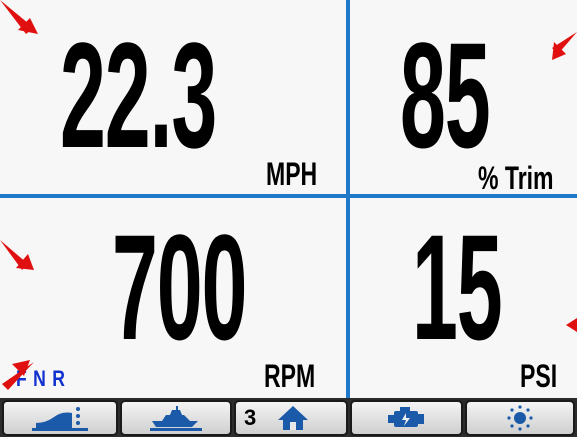  Describe the element at coordinates (39, 378) in the screenshot. I see `gear-neutral: N` at that location.